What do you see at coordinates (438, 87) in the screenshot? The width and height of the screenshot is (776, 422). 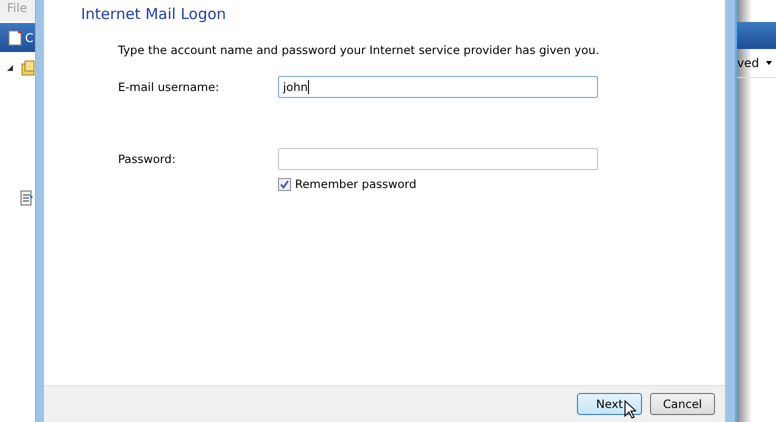 I see `input-field: john` at bounding box center [438, 87].